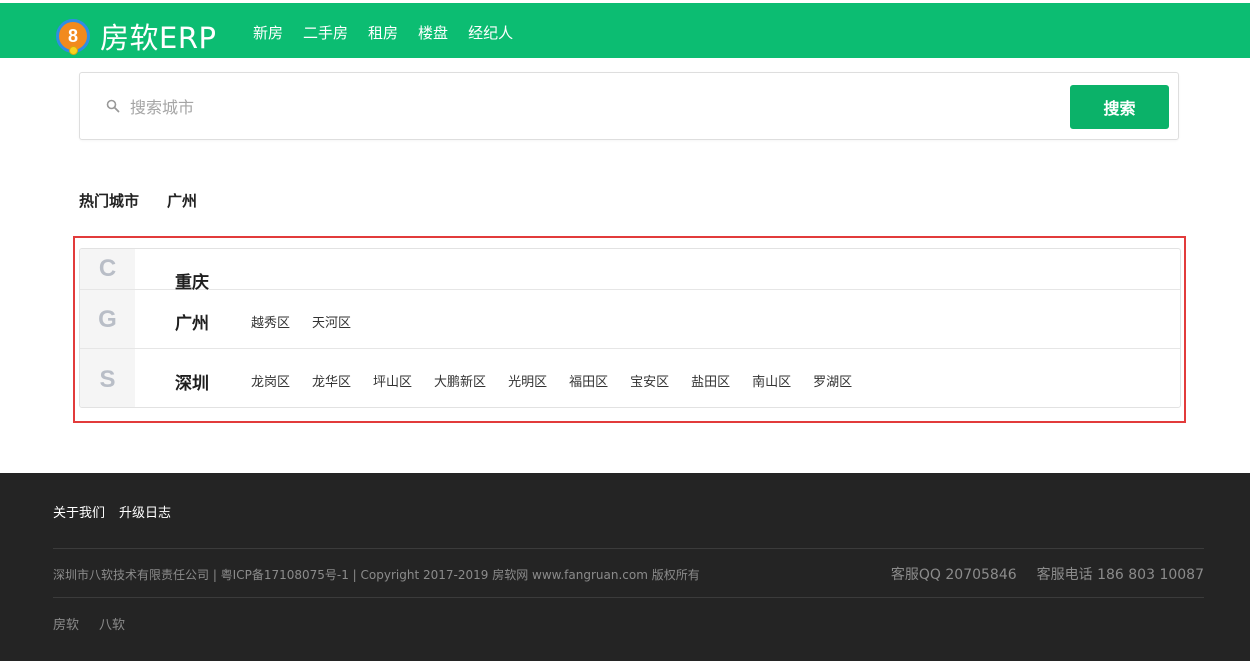 Image resolution: width=1250 pixels, height=661 pixels. What do you see at coordinates (588, 380) in the screenshot?
I see `district-link: 福田区` at bounding box center [588, 380].